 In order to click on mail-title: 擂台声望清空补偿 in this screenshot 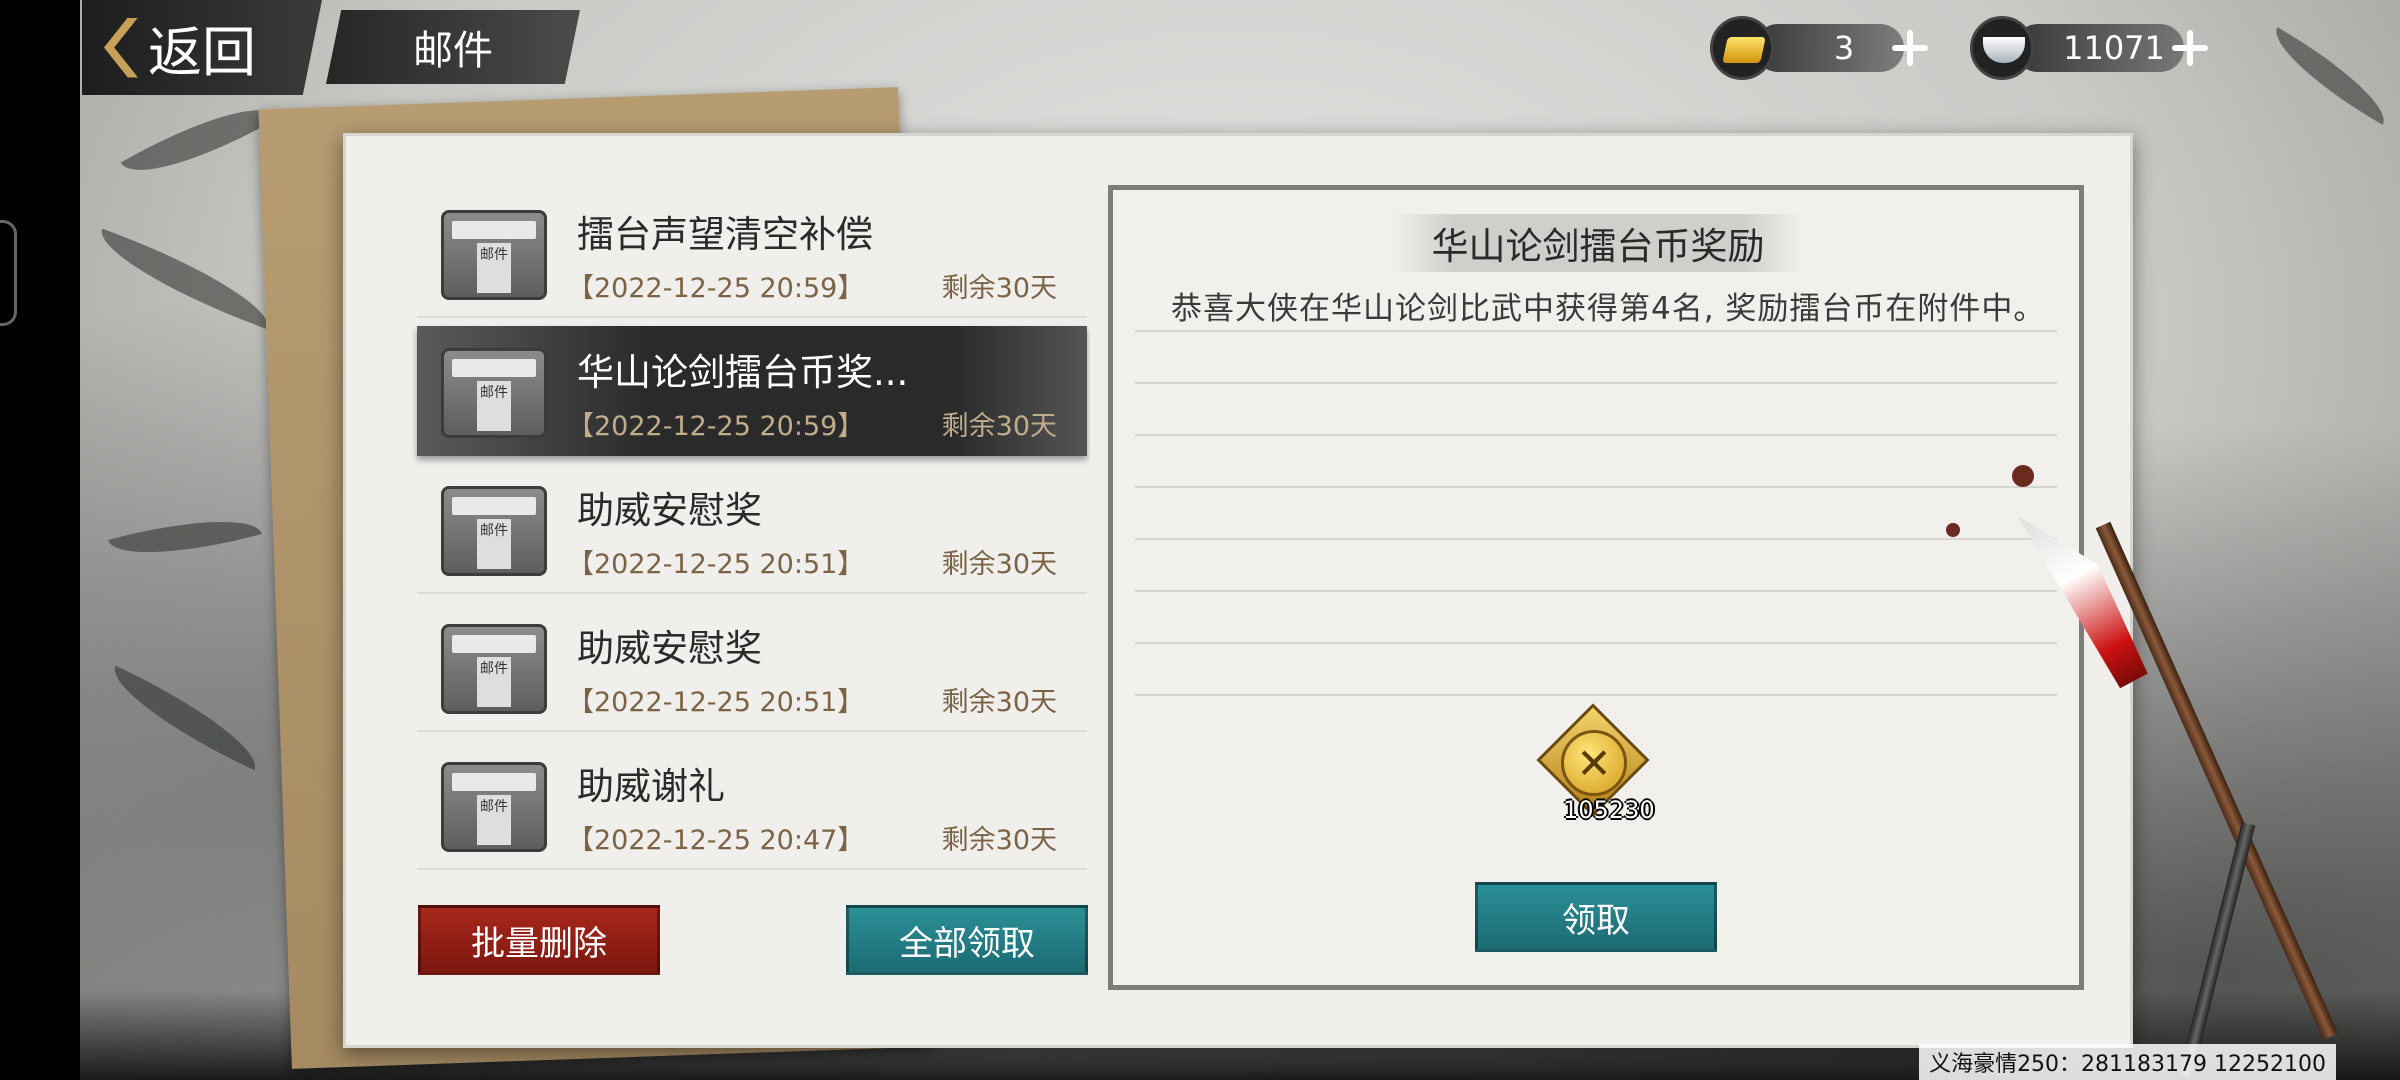, I will do `click(725, 234)`.